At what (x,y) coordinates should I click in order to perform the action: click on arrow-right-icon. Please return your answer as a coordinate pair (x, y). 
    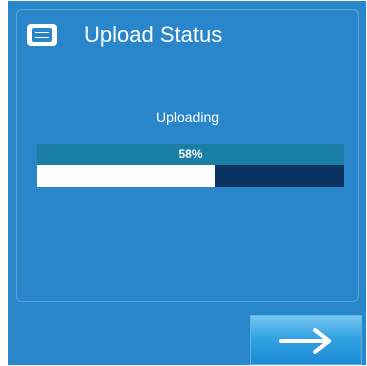
    Looking at the image, I should click on (305, 341).